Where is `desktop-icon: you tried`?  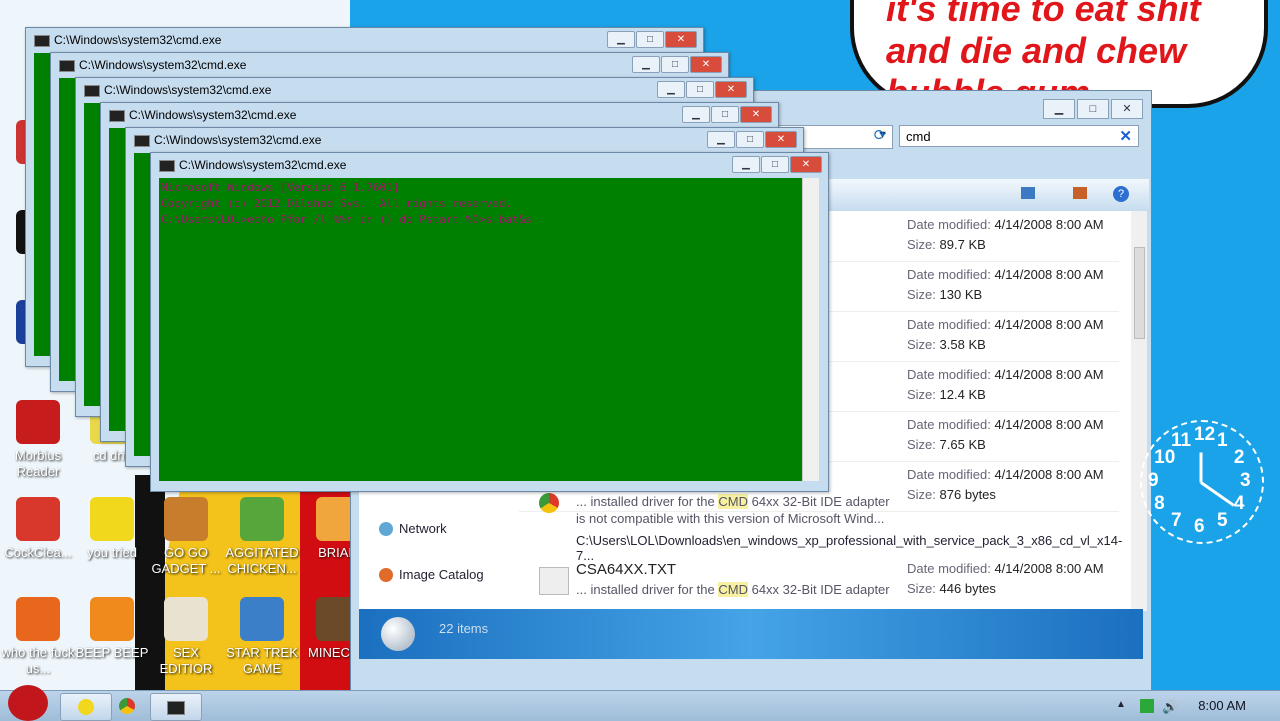 desktop-icon: you tried is located at coordinates (112, 529).